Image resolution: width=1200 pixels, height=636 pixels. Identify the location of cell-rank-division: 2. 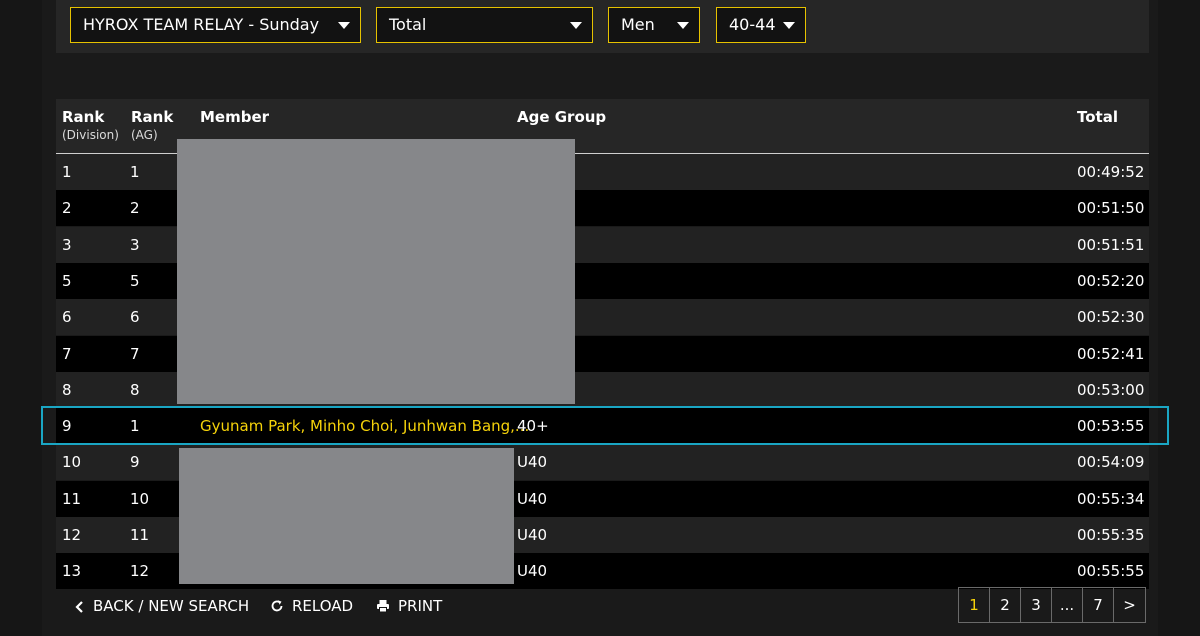
(67, 208).